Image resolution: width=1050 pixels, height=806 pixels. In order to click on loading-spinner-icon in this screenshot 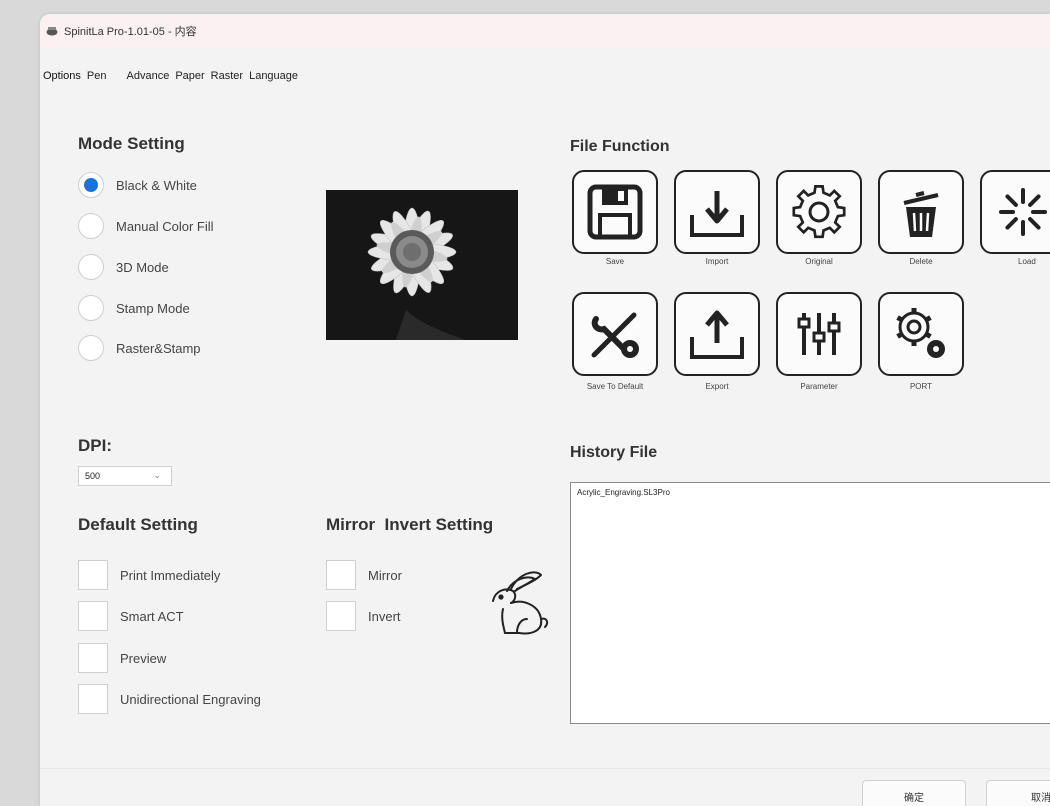, I will do `click(1023, 212)`.